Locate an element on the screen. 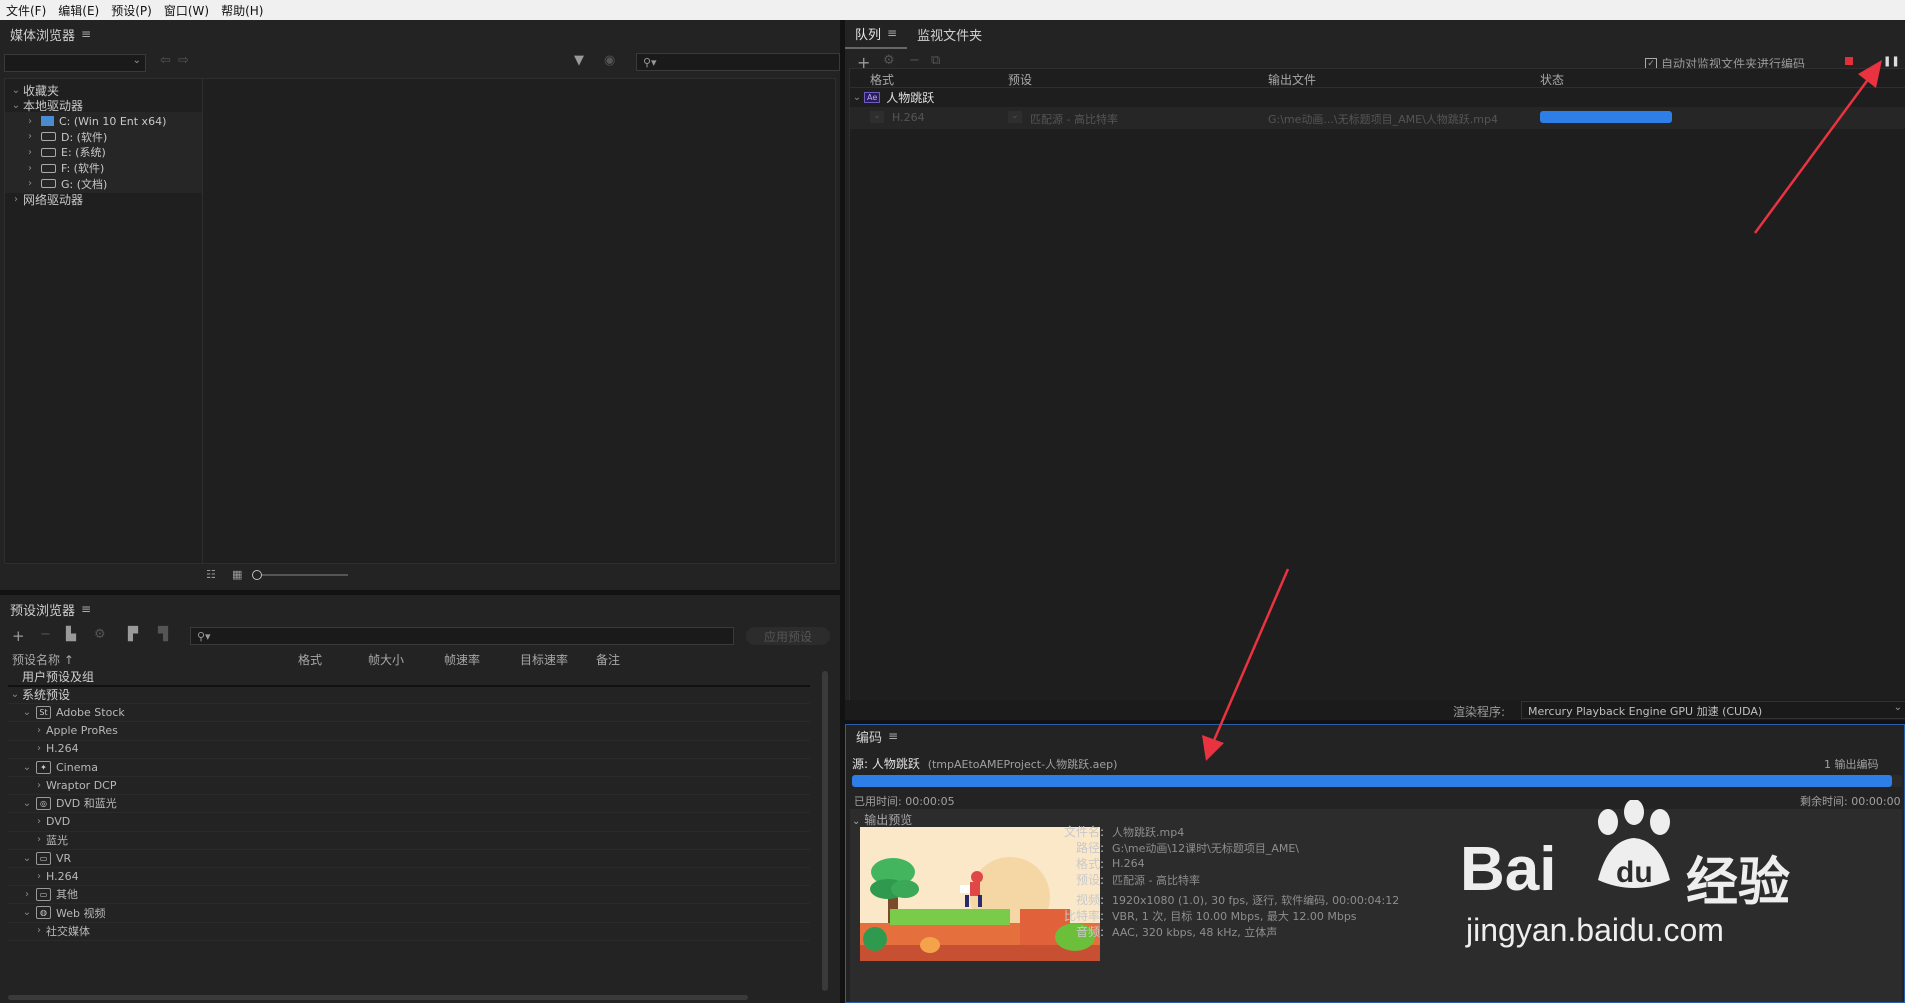 The width and height of the screenshot is (1905, 1003). location-dropdown: ⌄ is located at coordinates (75, 63).